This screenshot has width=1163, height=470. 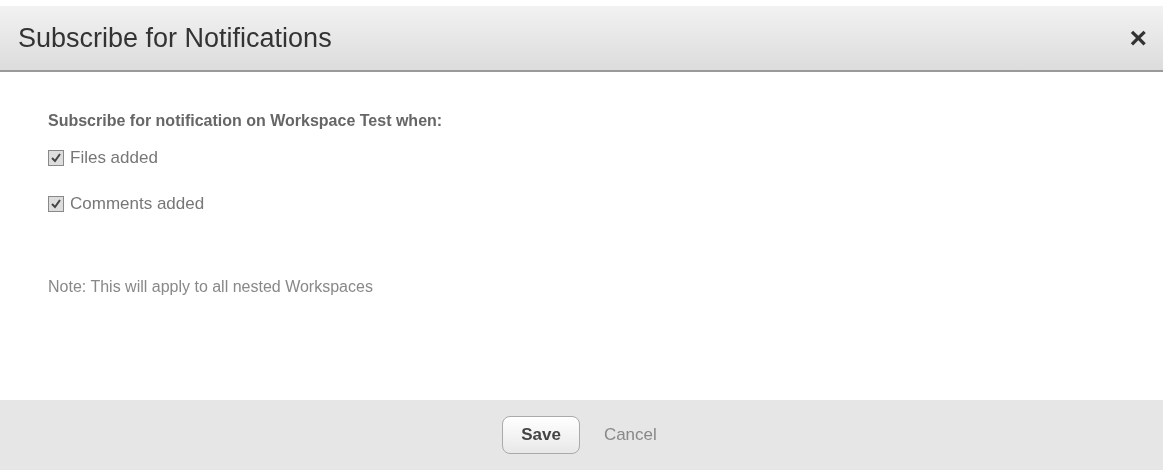 What do you see at coordinates (137, 204) in the screenshot?
I see `option-label: Comments added` at bounding box center [137, 204].